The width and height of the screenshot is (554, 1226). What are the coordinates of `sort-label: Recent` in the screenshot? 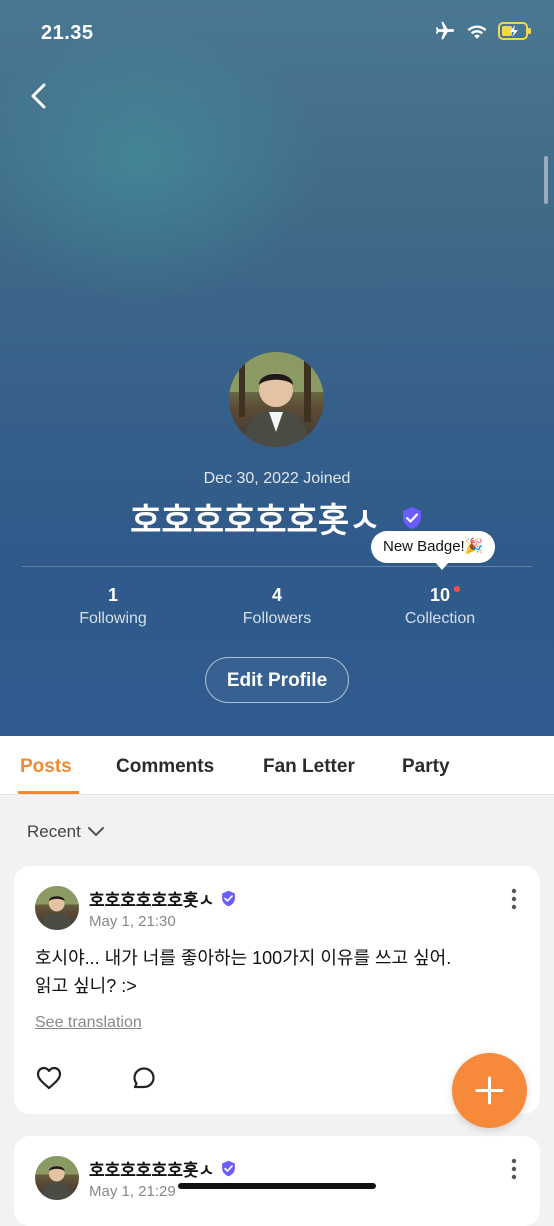 It's located at (54, 831).